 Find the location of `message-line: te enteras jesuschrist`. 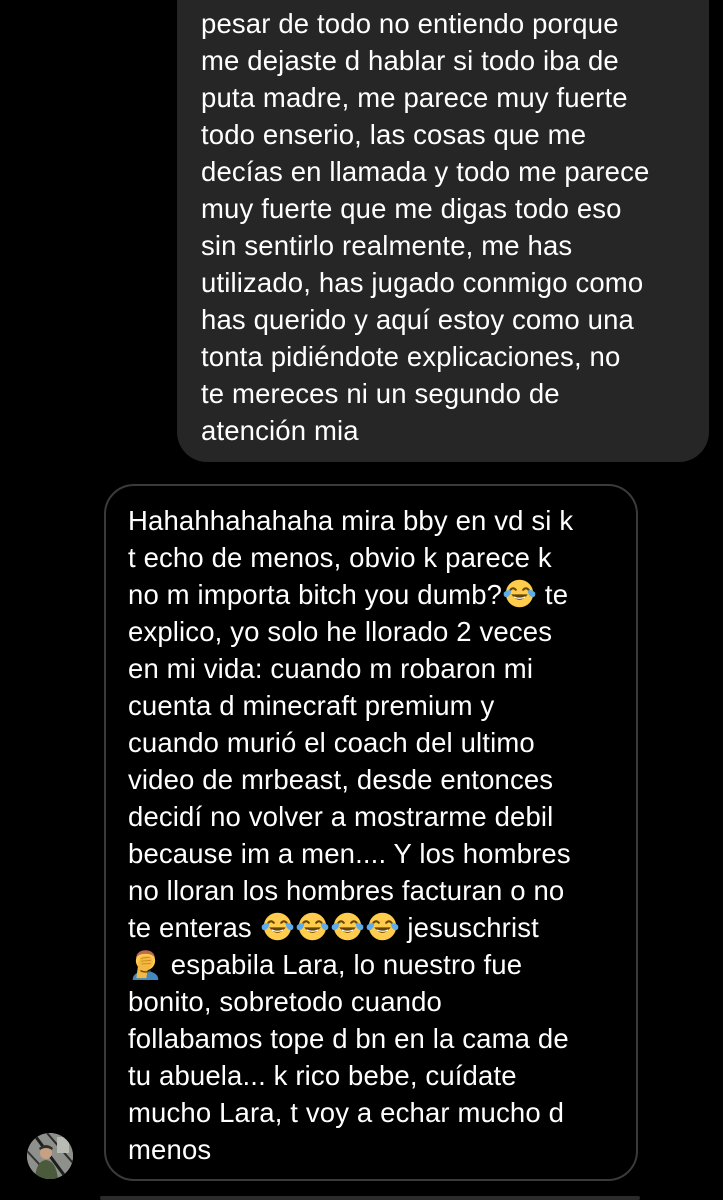

message-line: te enteras jesuschrist is located at coordinates (350, 927).